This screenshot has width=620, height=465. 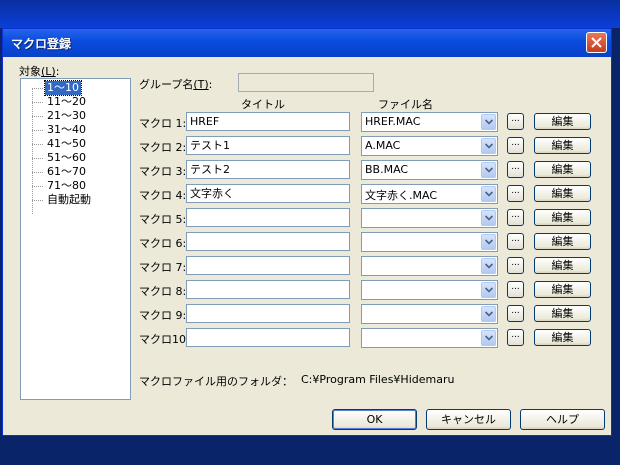 What do you see at coordinates (378, 379) in the screenshot?
I see `macro-folder-path: C:¥Program Files¥Hidemaru` at bounding box center [378, 379].